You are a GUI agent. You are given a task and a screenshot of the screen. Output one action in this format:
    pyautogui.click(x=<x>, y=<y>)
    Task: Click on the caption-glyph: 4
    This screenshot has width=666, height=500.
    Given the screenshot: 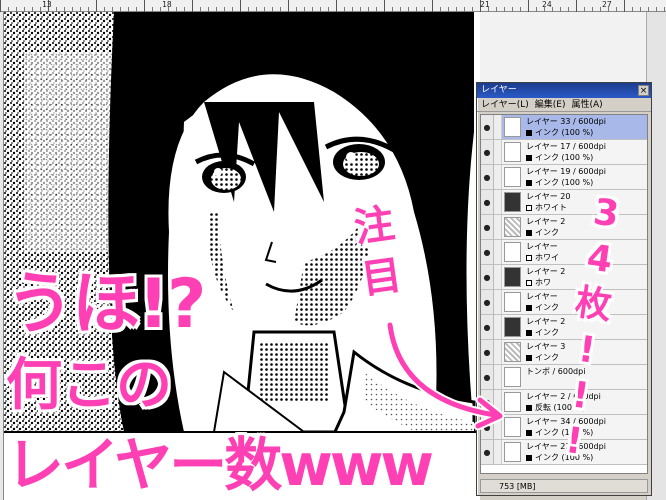 What is the action you would take?
    pyautogui.click(x=599, y=259)
    